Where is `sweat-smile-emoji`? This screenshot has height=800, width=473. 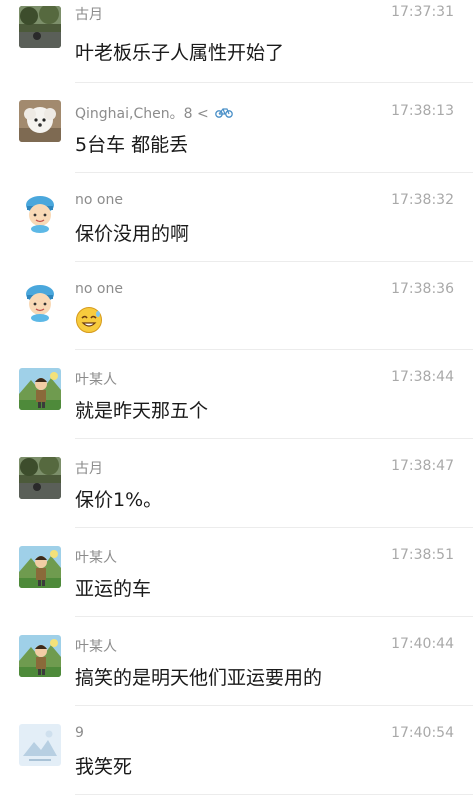
sweat-smile-emoji is located at coordinates (89, 320).